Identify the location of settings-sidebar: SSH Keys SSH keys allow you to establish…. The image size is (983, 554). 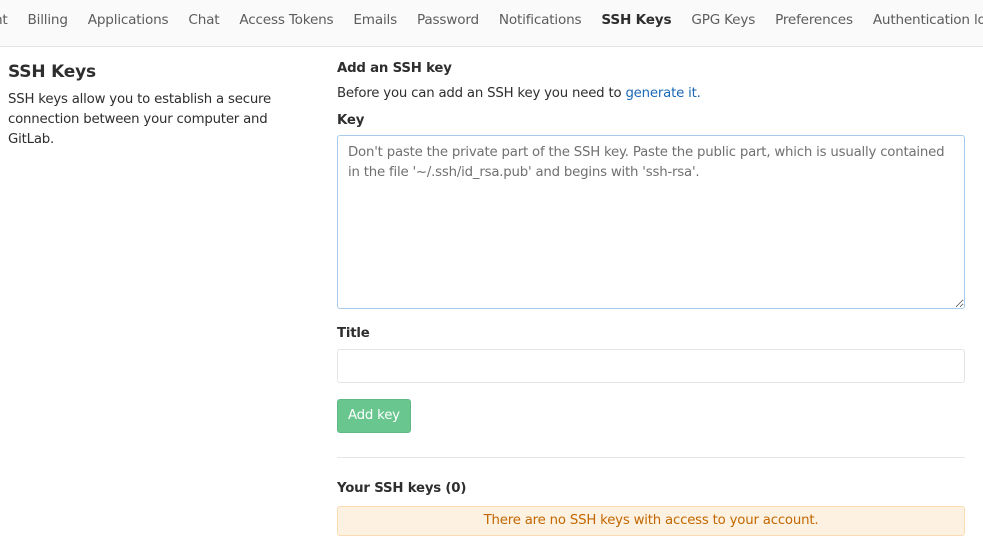
(153, 106).